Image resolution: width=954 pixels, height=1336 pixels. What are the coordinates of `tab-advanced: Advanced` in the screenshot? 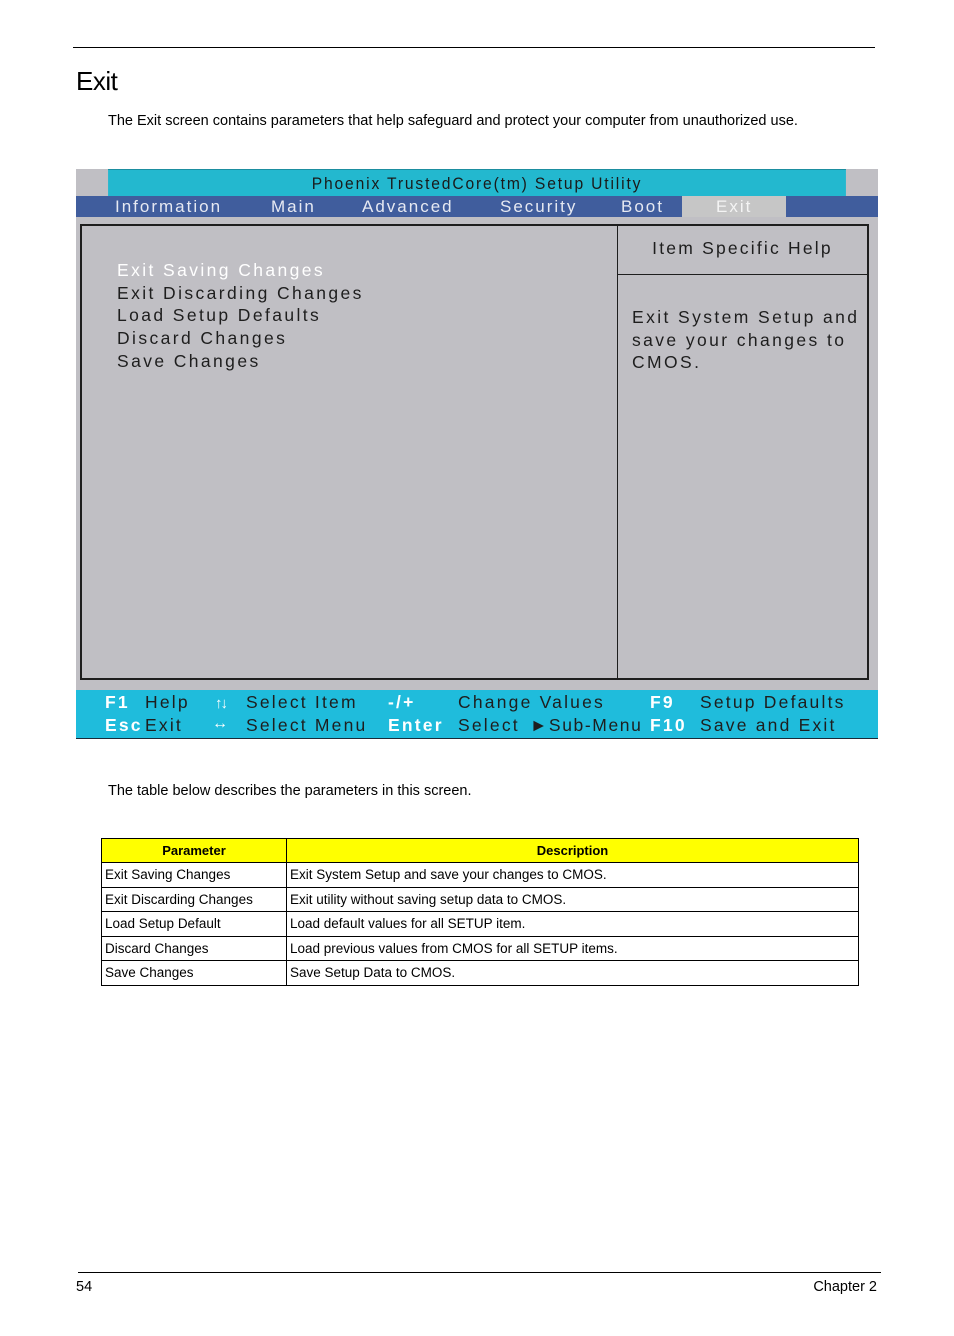 It's located at (408, 206).